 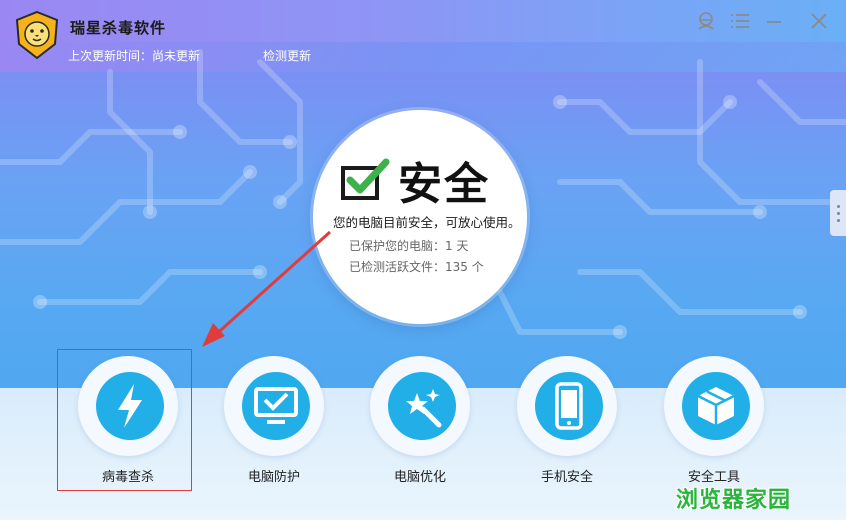 I want to click on status-description: 您的电脑目前安全，可放心使用。, so click(x=427, y=222).